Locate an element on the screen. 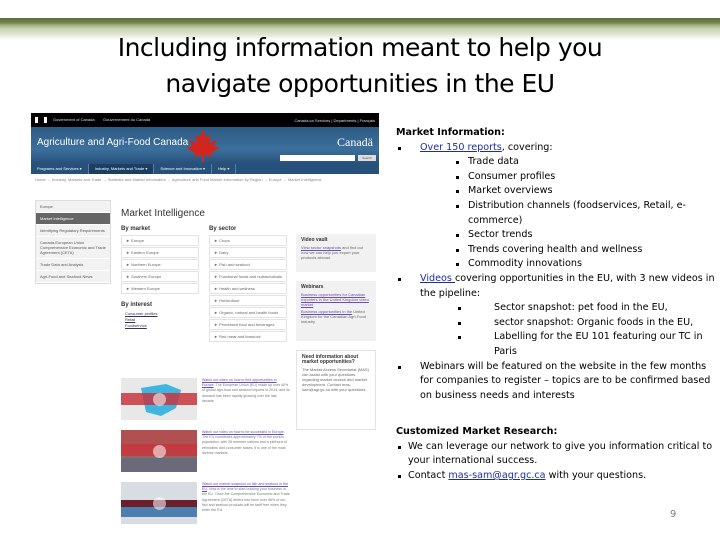 Image resolution: width=720 pixels, height=540 pixels. gov-en: Government of Canada is located at coordinates (74, 119).